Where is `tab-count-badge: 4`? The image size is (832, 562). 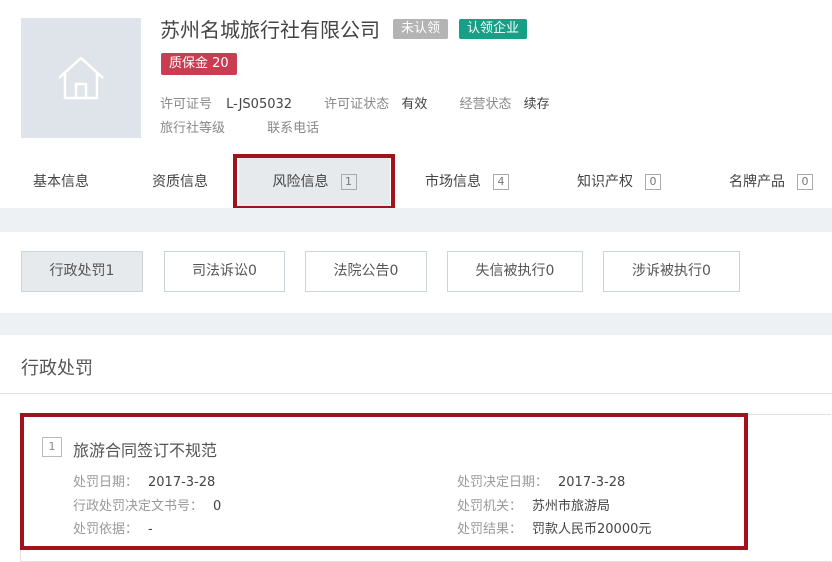 tab-count-badge: 4 is located at coordinates (501, 182).